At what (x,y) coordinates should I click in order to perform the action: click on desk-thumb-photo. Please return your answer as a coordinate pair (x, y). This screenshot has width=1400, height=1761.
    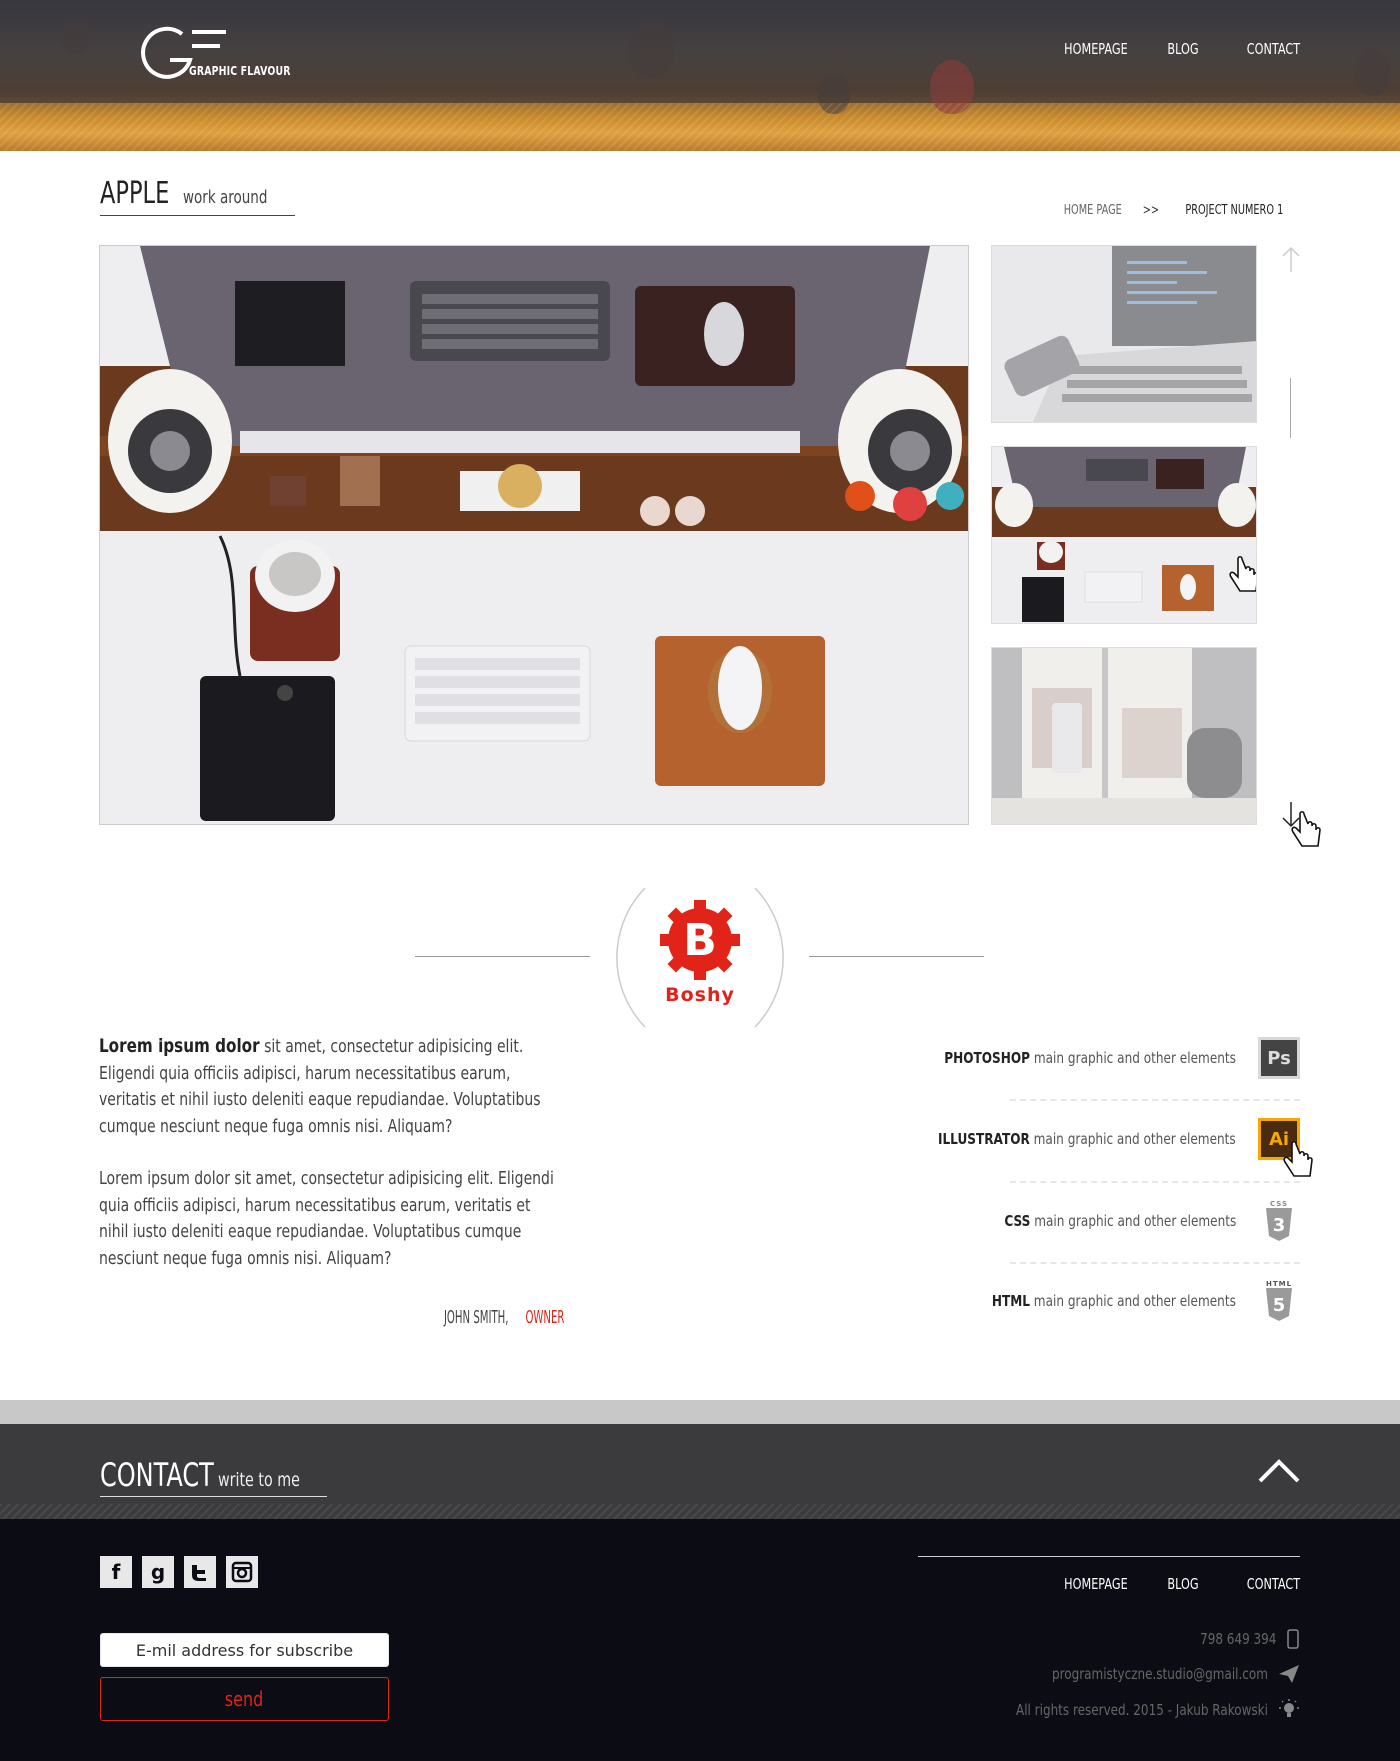
    Looking at the image, I should click on (1124, 535).